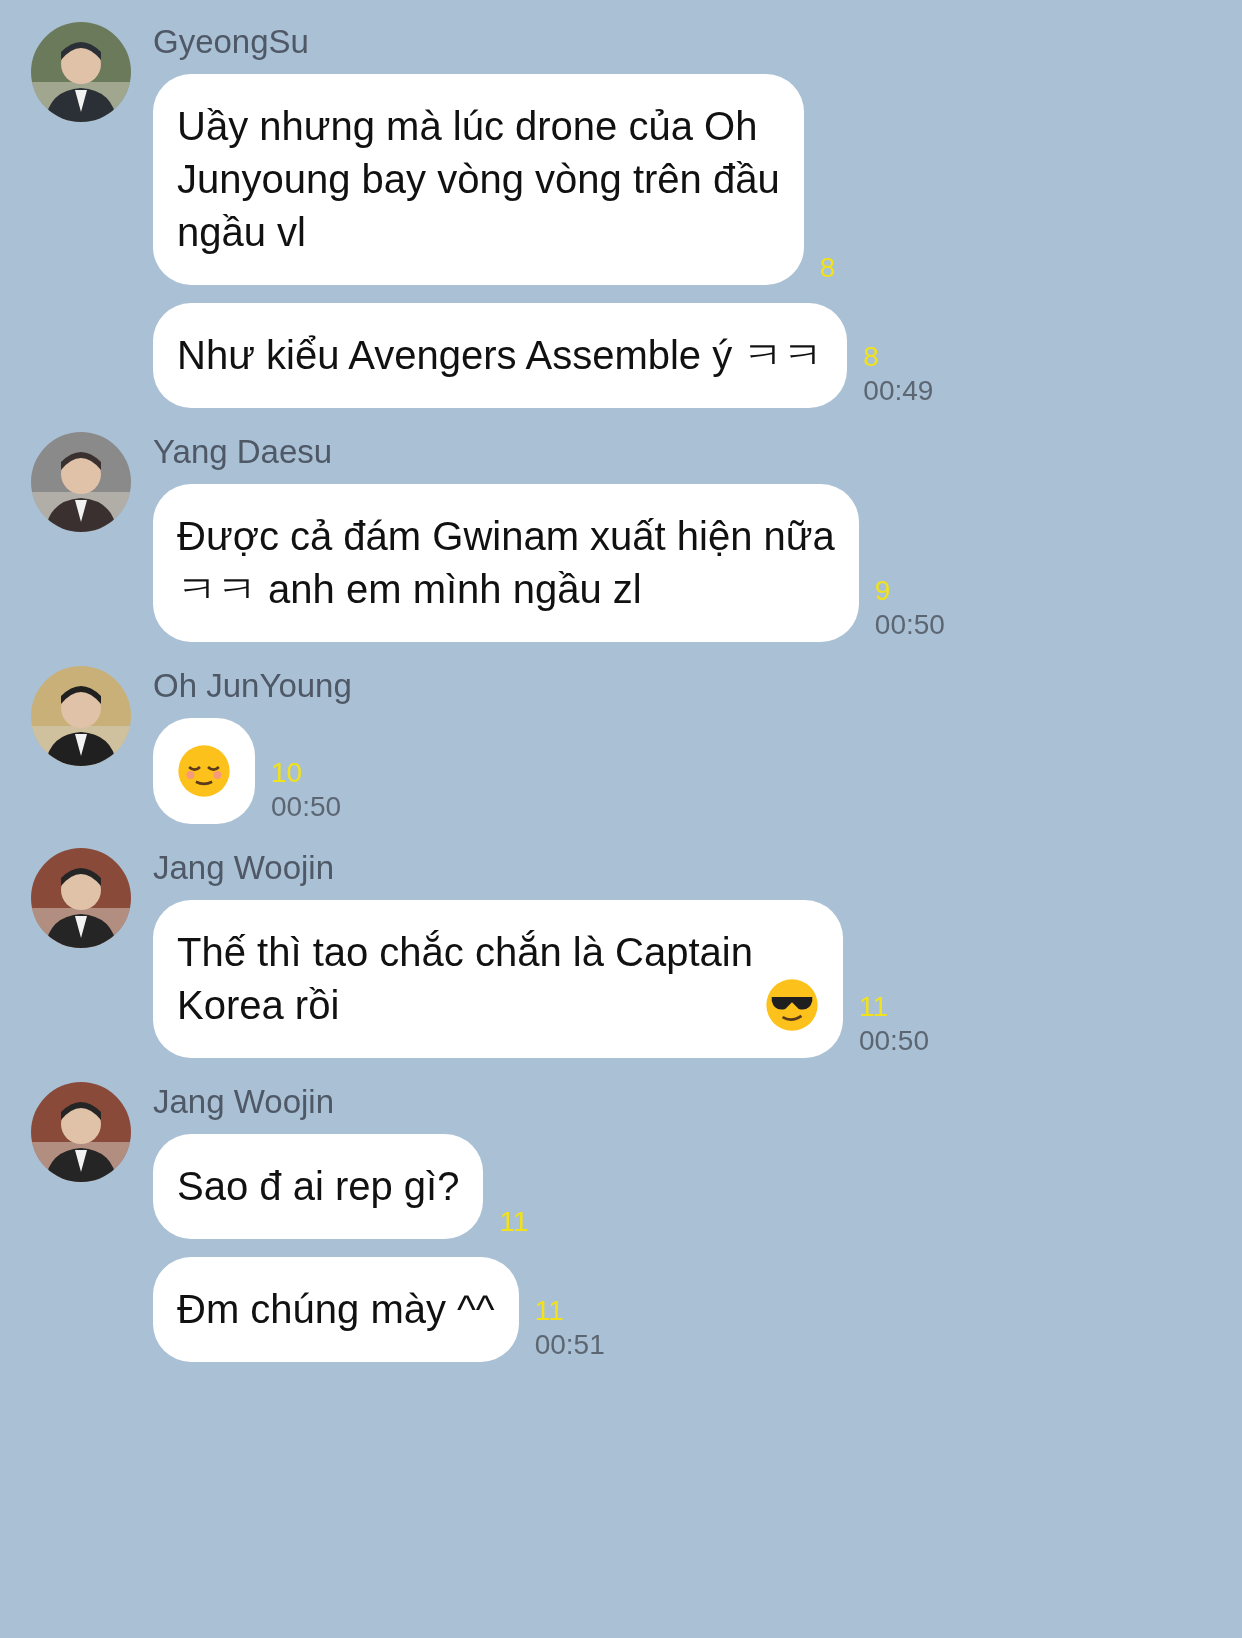  Describe the element at coordinates (204, 771) in the screenshot. I see `relieved-face-icon` at that location.